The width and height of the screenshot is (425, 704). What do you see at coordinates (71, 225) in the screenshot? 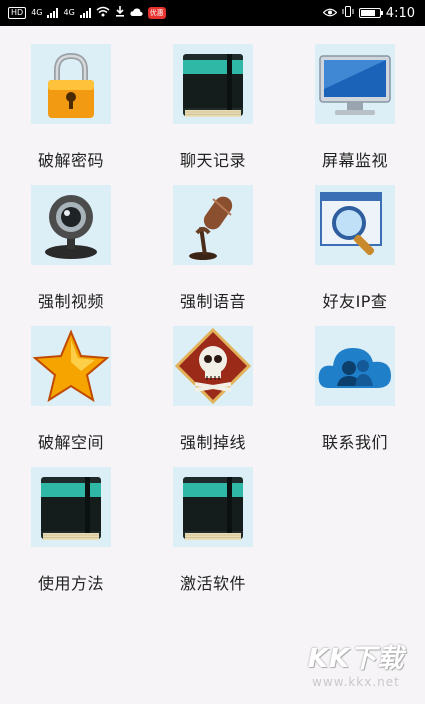
I see `webcam-icon` at bounding box center [71, 225].